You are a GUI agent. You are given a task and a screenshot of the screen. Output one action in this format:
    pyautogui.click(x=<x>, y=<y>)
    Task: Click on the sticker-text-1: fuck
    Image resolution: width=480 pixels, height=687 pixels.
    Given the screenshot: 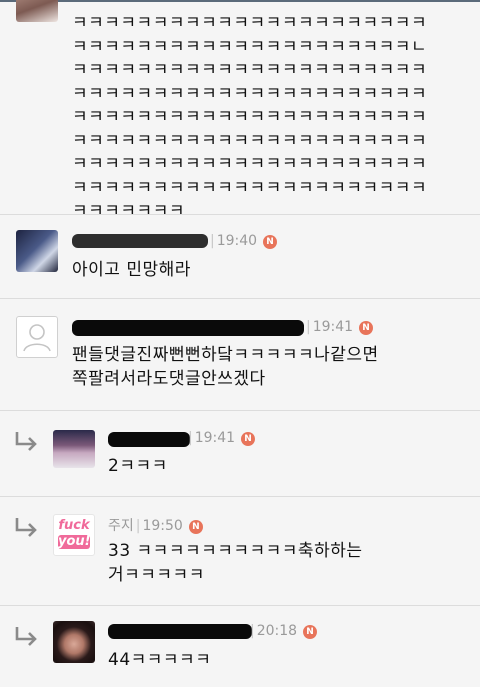 What is the action you would take?
    pyautogui.click(x=74, y=525)
    